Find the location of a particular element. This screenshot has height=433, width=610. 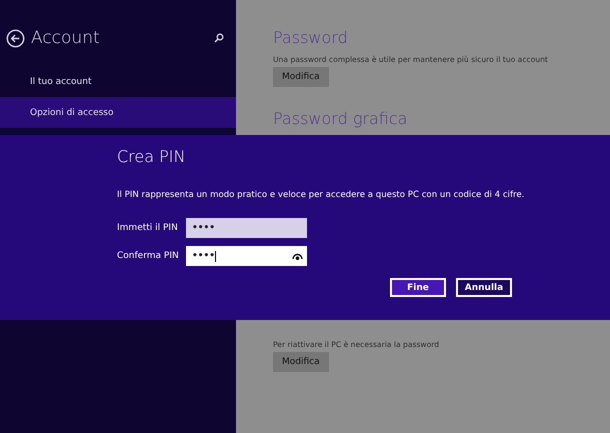

search-icon is located at coordinates (219, 38).